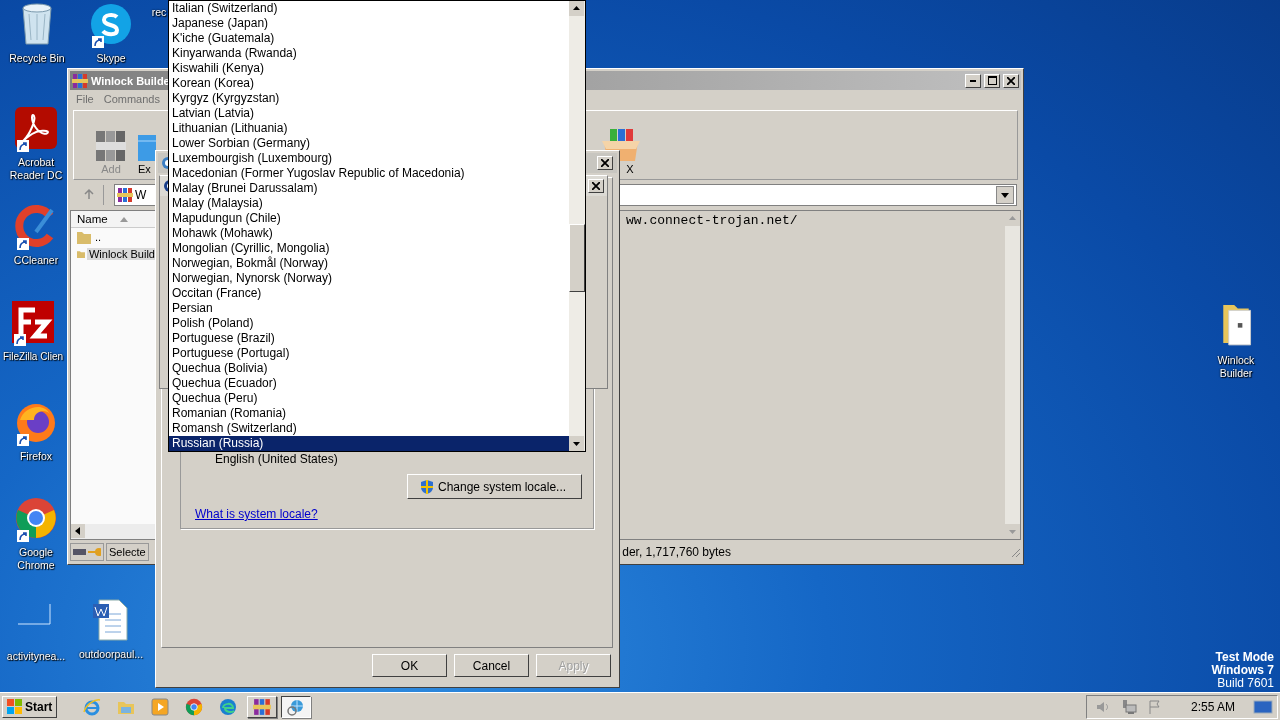 This screenshot has height=720, width=1280. Describe the element at coordinates (676, 552) in the screenshot. I see `status-text: der, 1,717,760 bytes` at that location.